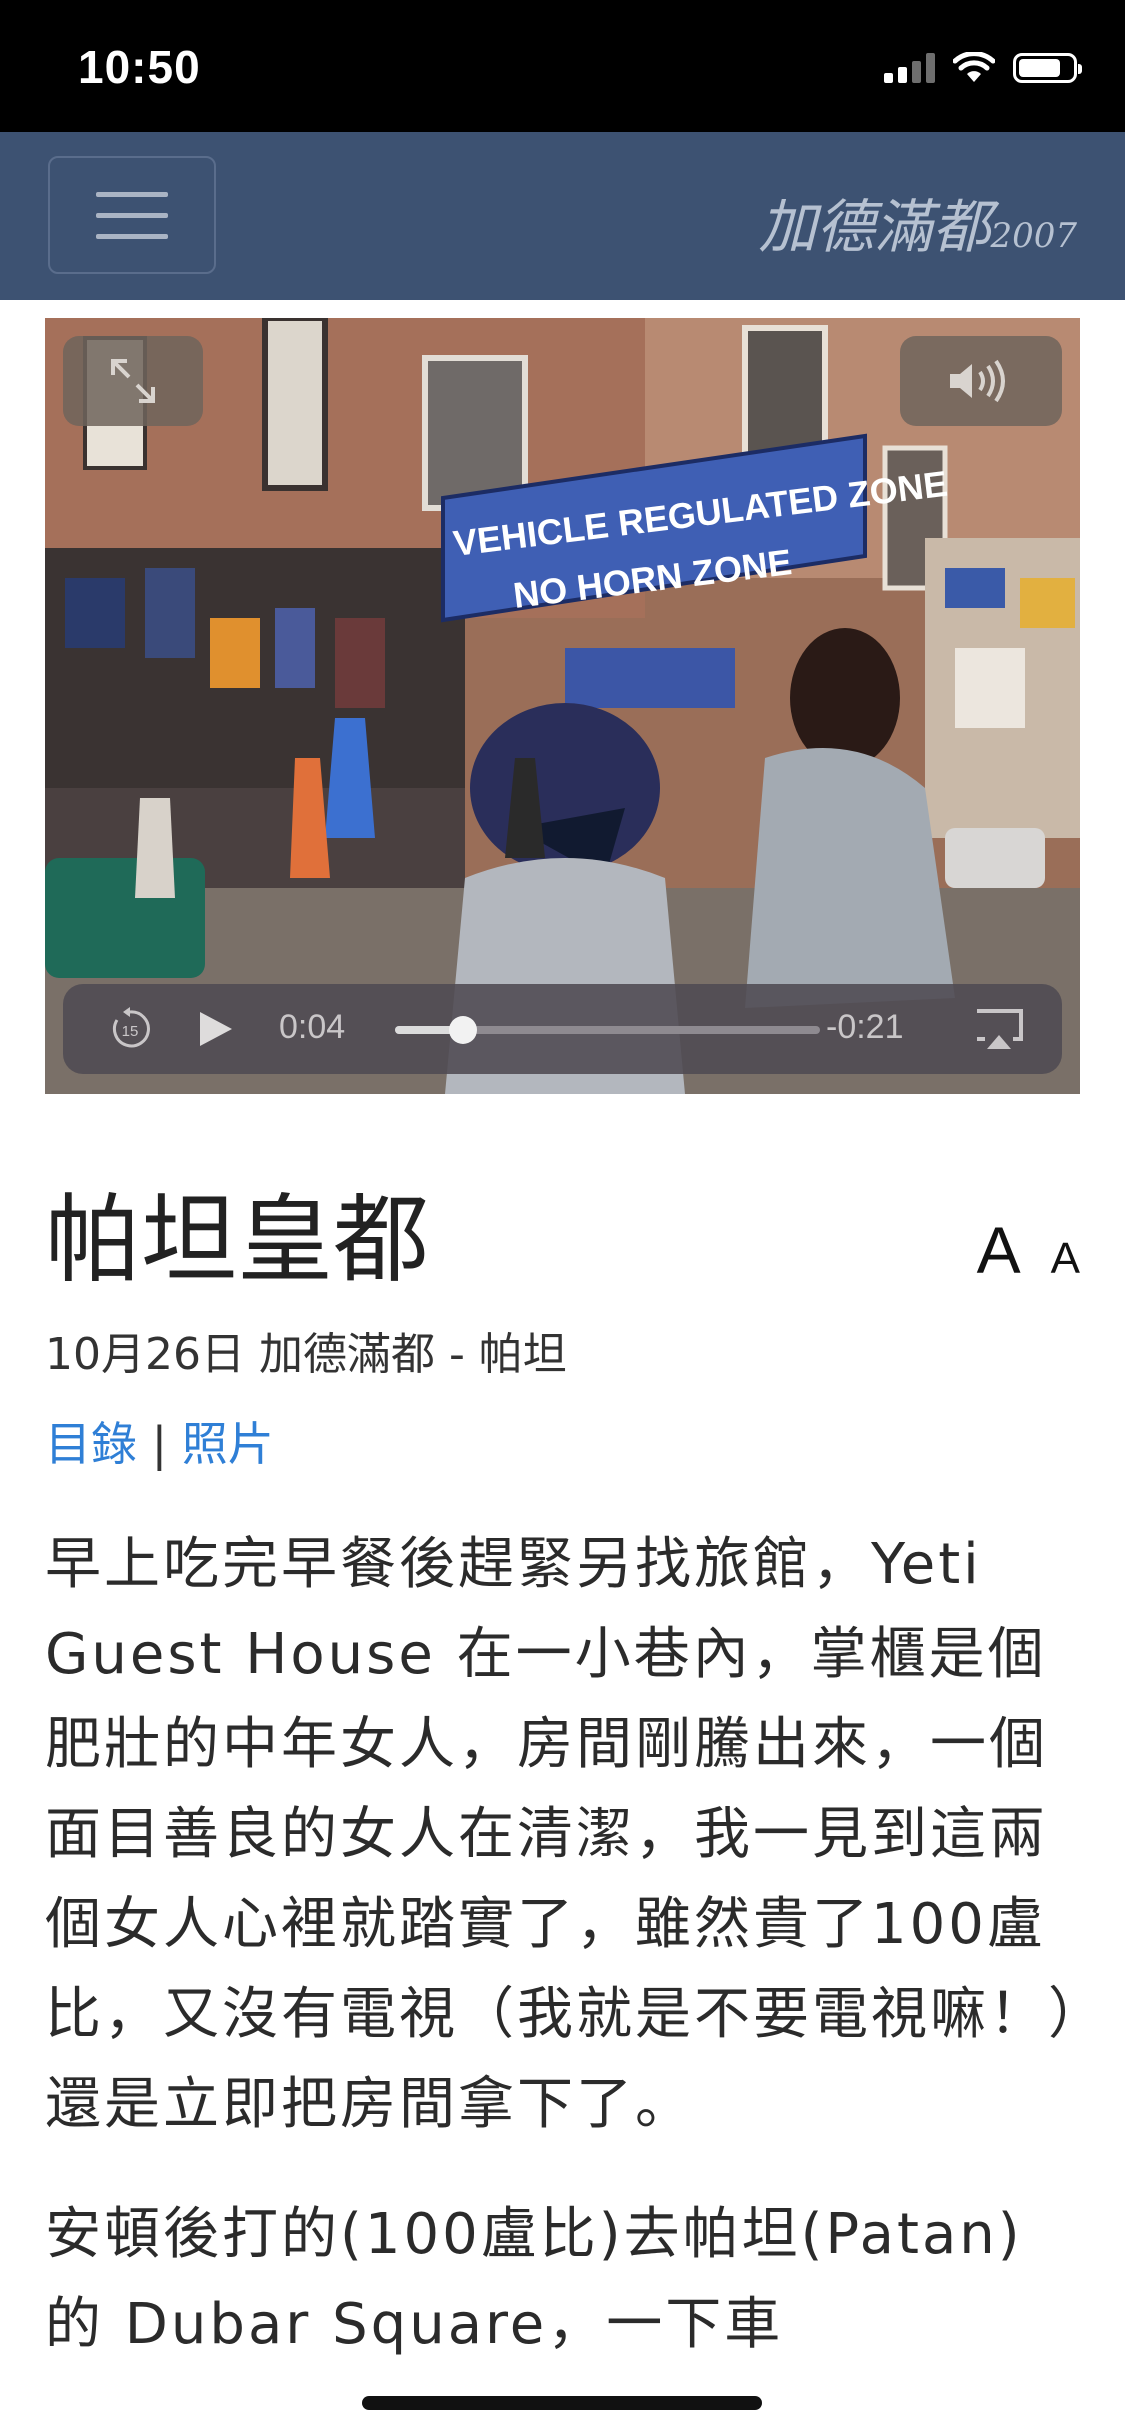 Image resolution: width=1125 pixels, height=2436 pixels. What do you see at coordinates (607, 1030) in the screenshot?
I see `progress-slider` at bounding box center [607, 1030].